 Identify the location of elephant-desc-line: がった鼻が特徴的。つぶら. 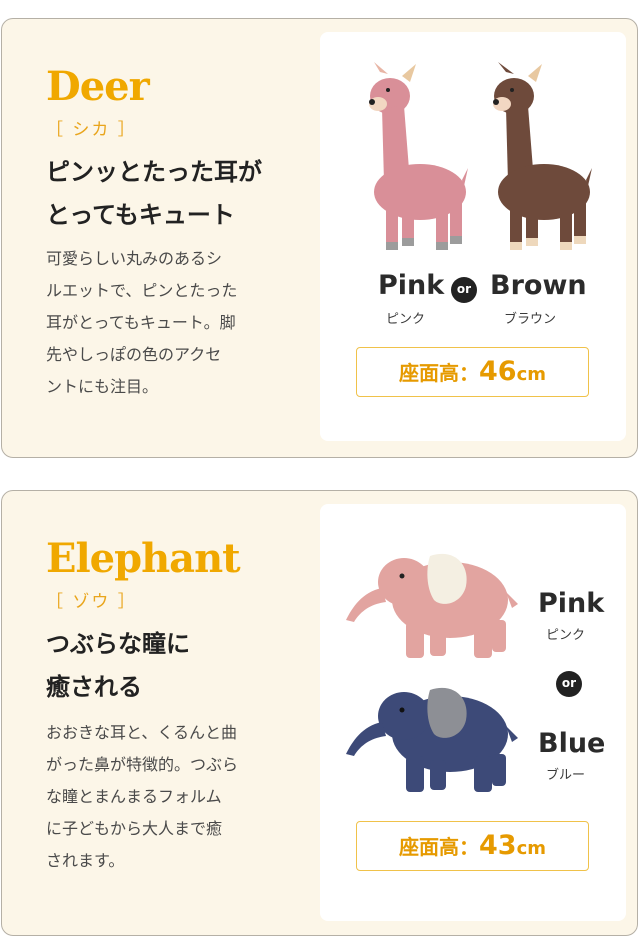
(142, 764).